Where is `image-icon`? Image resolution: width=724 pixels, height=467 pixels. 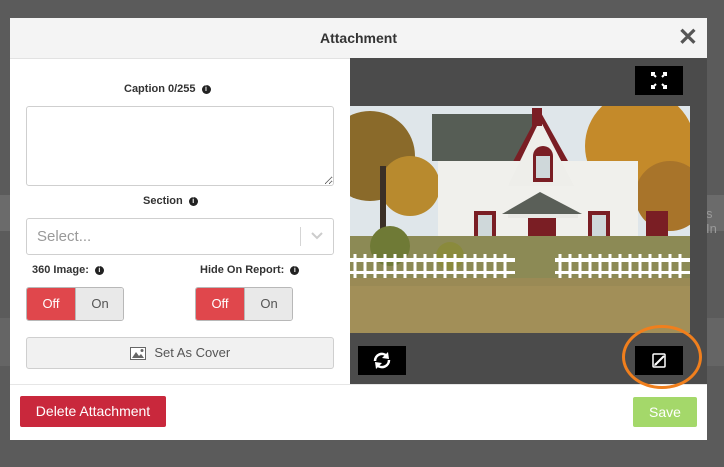
image-icon is located at coordinates (142, 352).